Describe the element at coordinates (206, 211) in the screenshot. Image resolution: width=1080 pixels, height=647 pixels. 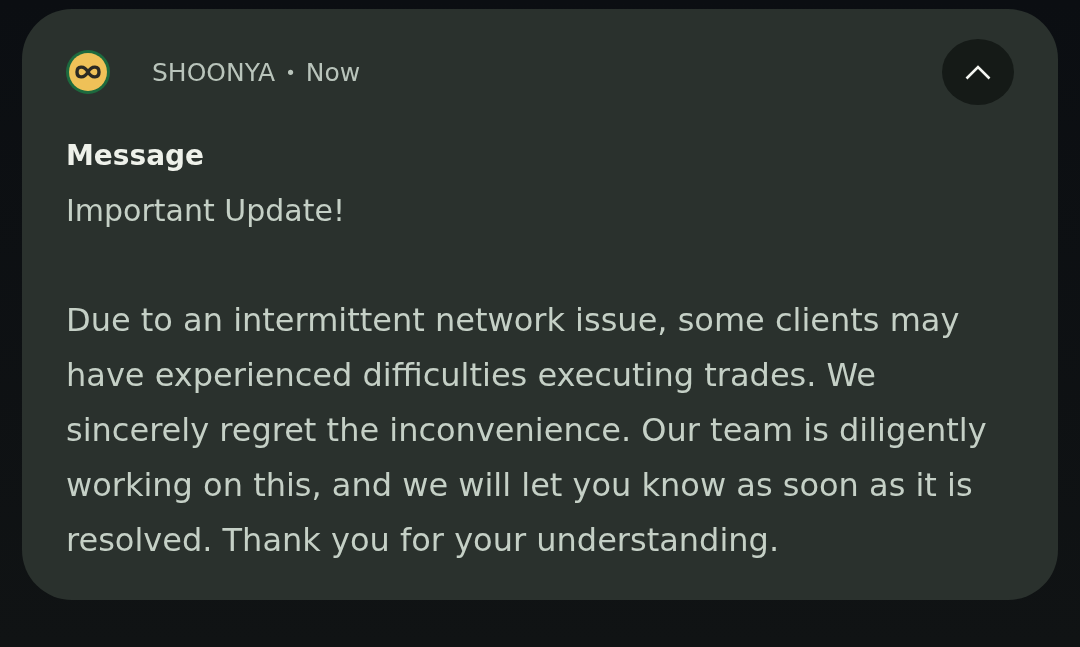
I see `message-subject: Important Update!` at that location.